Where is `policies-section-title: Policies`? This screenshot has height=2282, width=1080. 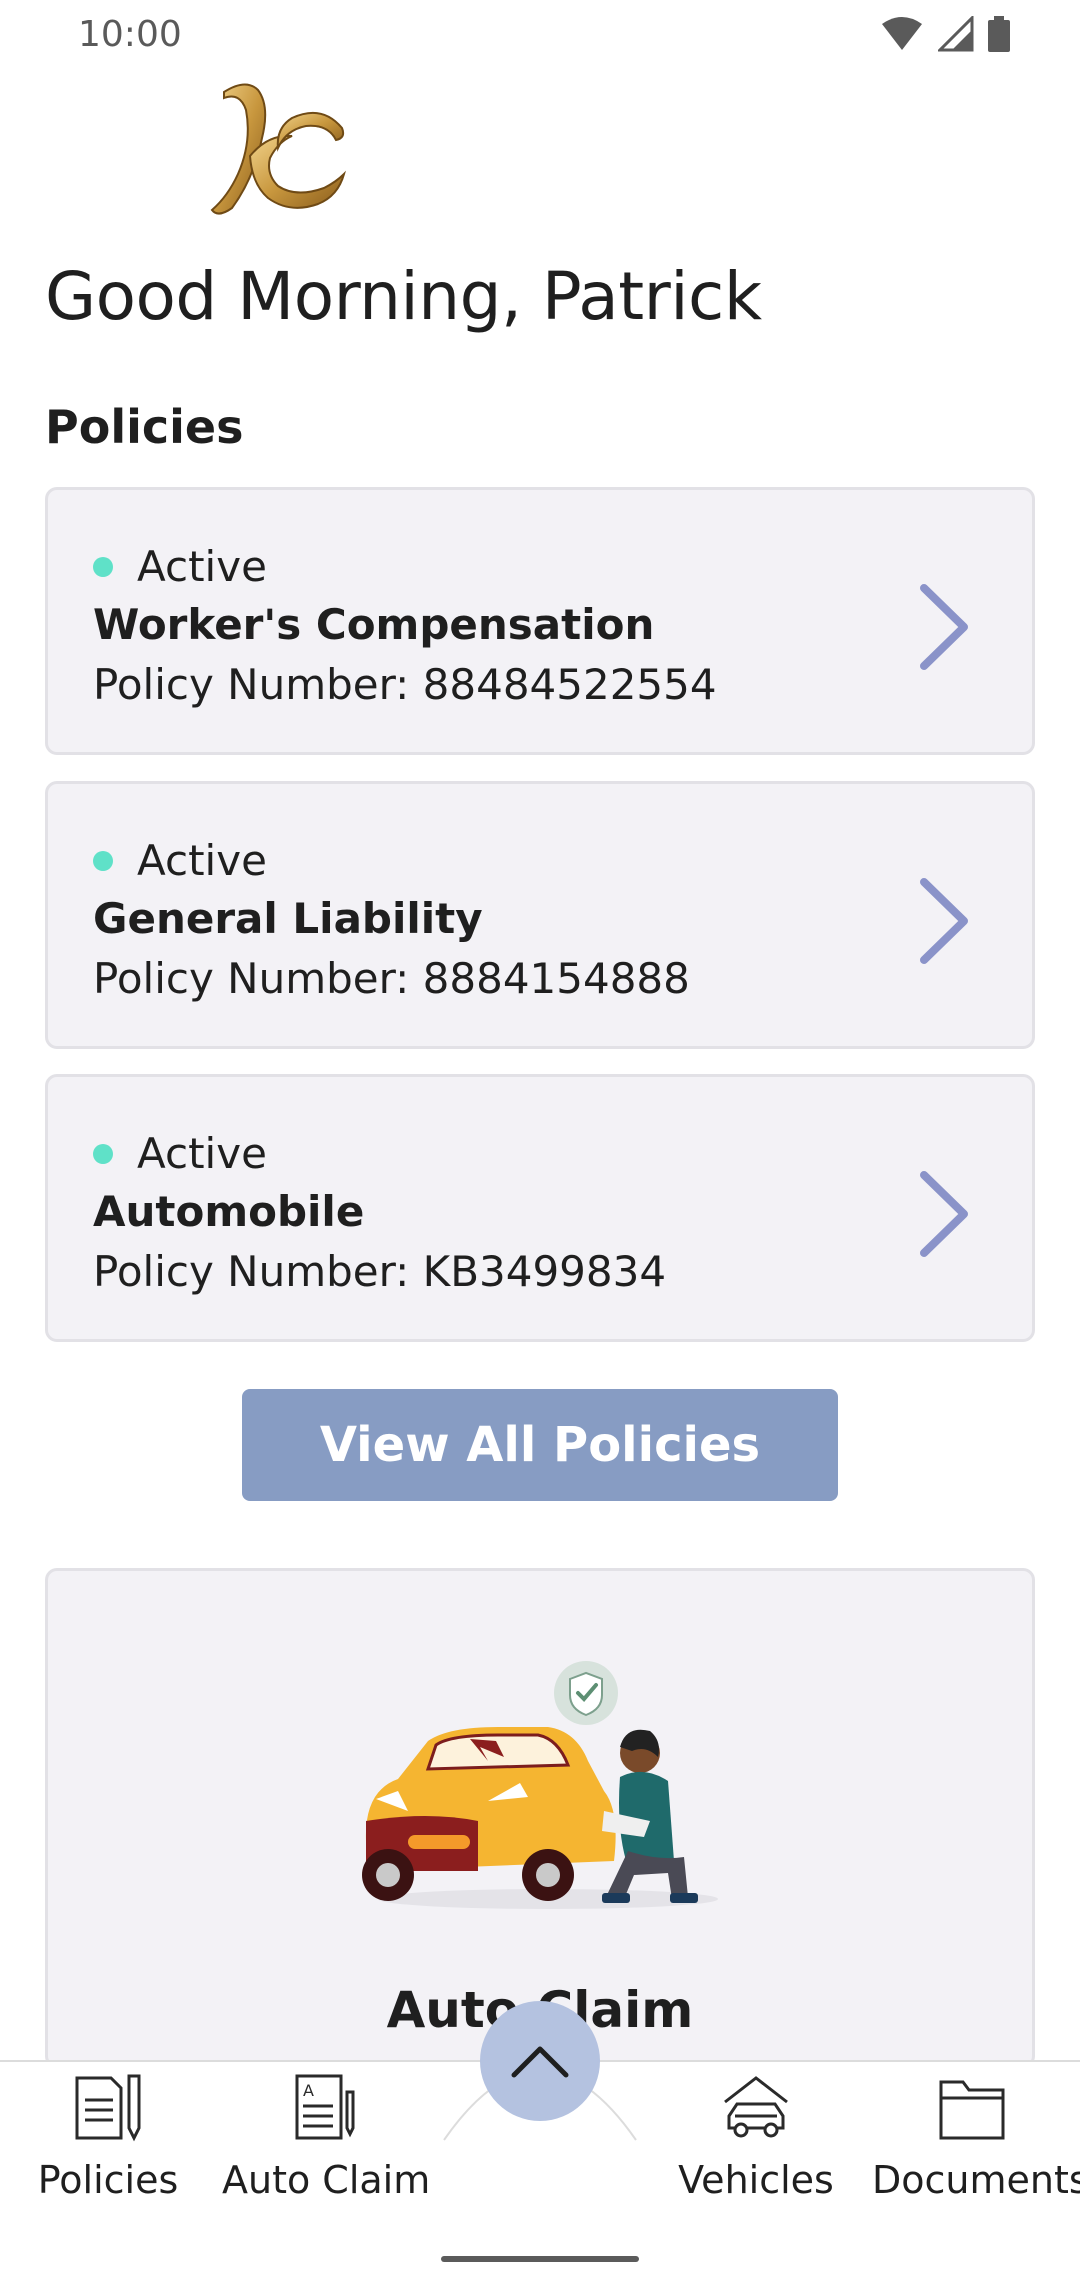
policies-section-title: Policies is located at coordinates (144, 427).